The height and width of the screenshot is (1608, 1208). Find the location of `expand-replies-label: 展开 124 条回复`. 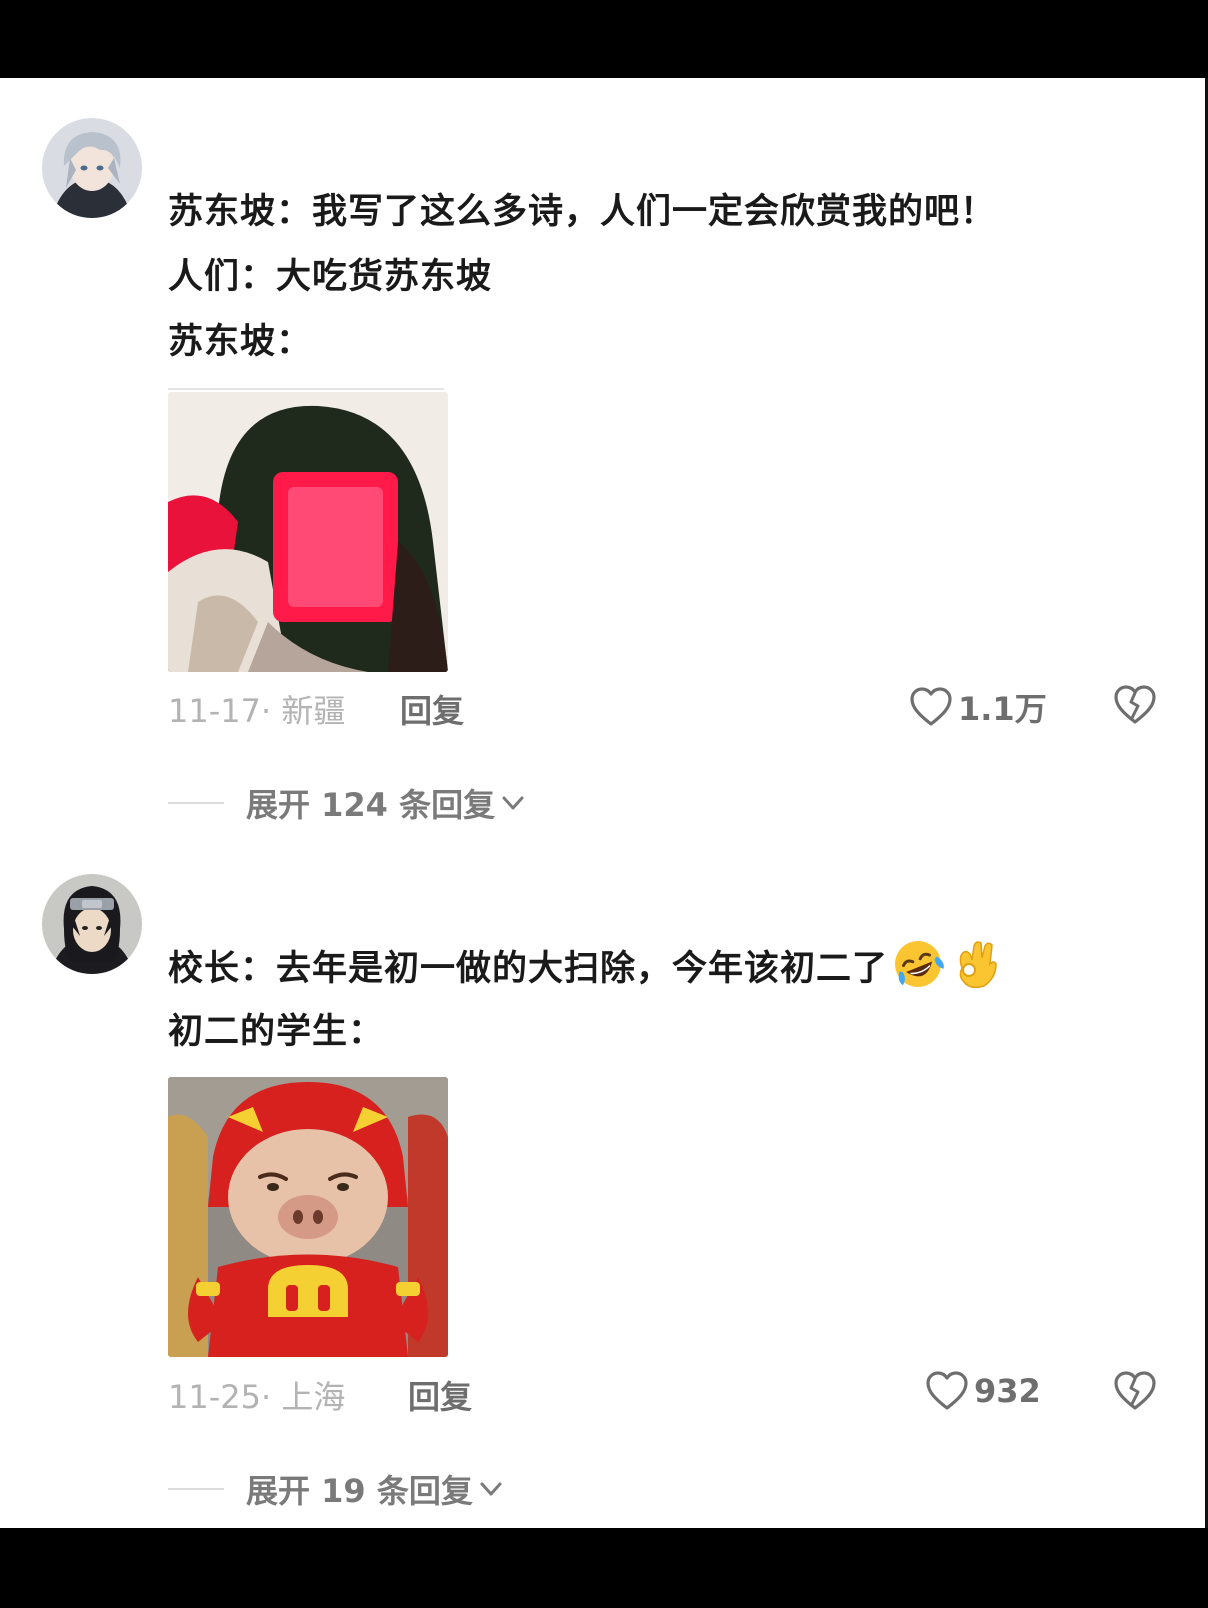

expand-replies-label: 展开 124 条回复 is located at coordinates (371, 805).